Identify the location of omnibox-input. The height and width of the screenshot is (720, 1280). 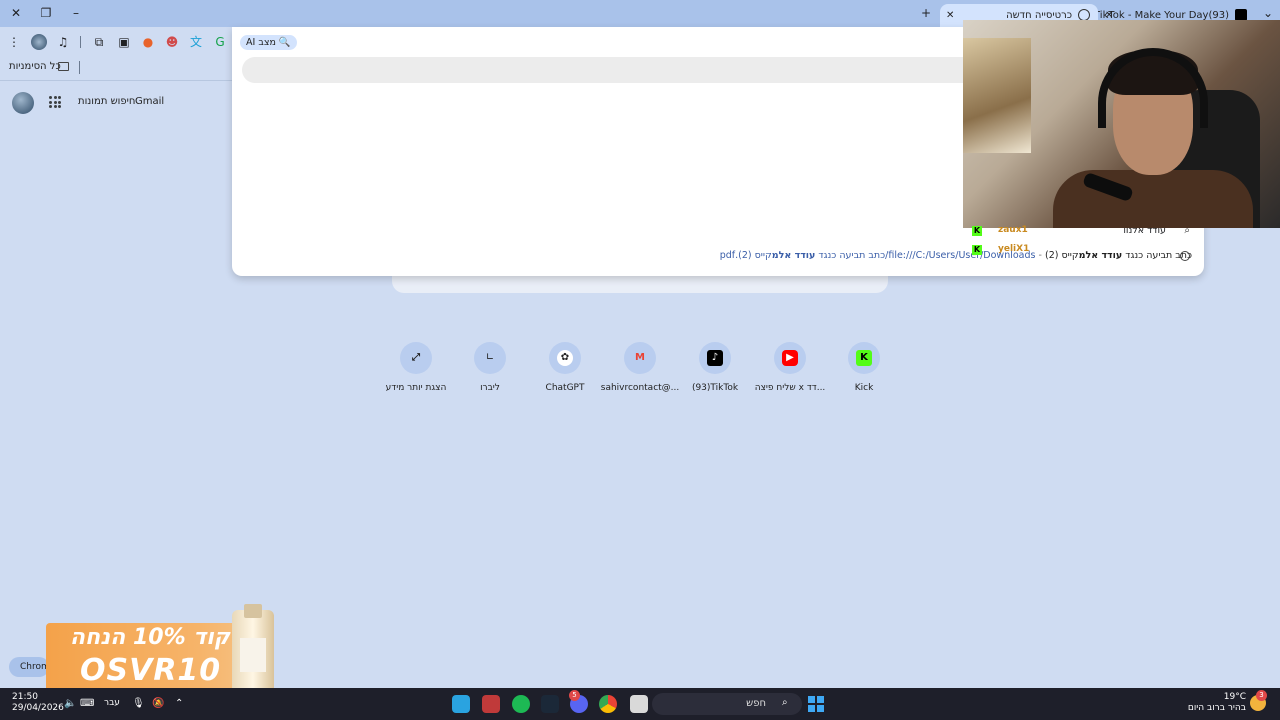
(612, 70).